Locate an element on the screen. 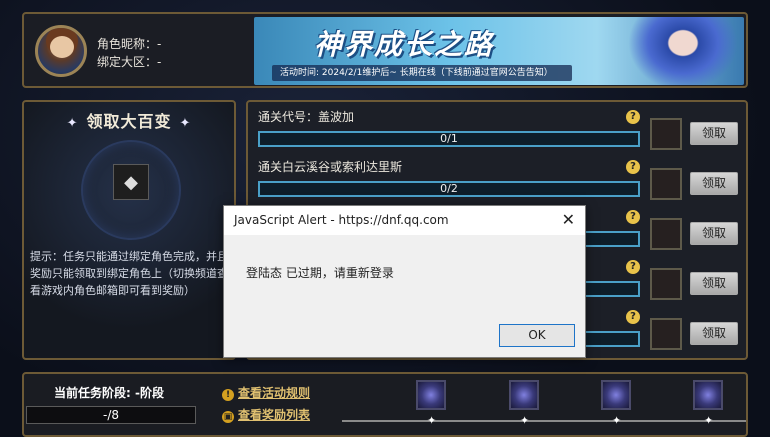 This screenshot has height=437, width=770. banner-time: 活动时间: 2024/2/1维护后~ 长期在线（下线前通过官网公告告知） is located at coordinates (422, 73).